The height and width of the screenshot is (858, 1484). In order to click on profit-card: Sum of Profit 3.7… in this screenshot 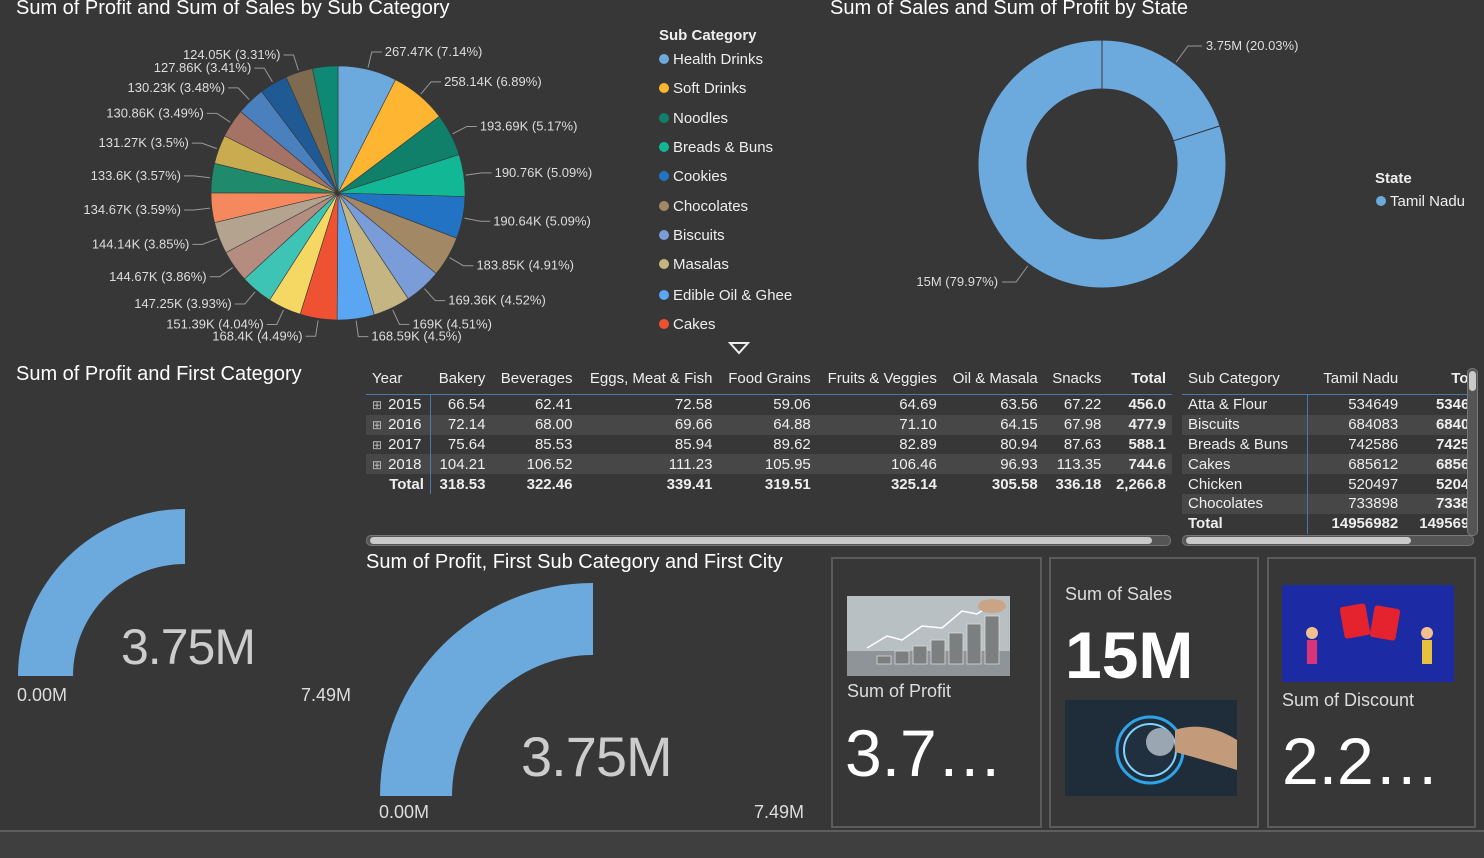, I will do `click(936, 692)`.